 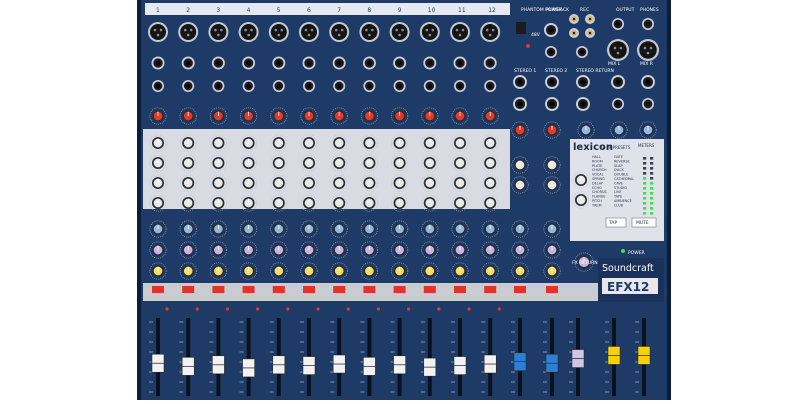 I want to click on fx-preset-name: CAVE, so click(x=618, y=183).